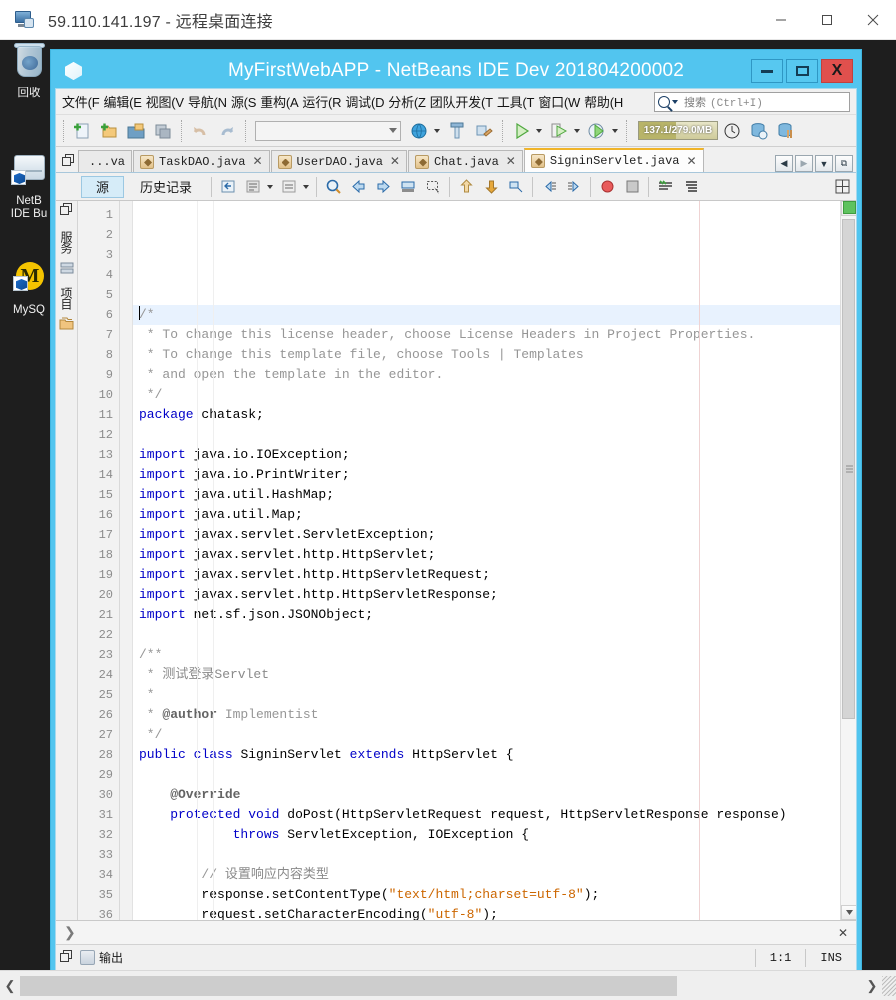 This screenshot has width=896, height=1000. Describe the element at coordinates (824, 163) in the screenshot. I see `tab-list-dropdown-button: ▼` at that location.